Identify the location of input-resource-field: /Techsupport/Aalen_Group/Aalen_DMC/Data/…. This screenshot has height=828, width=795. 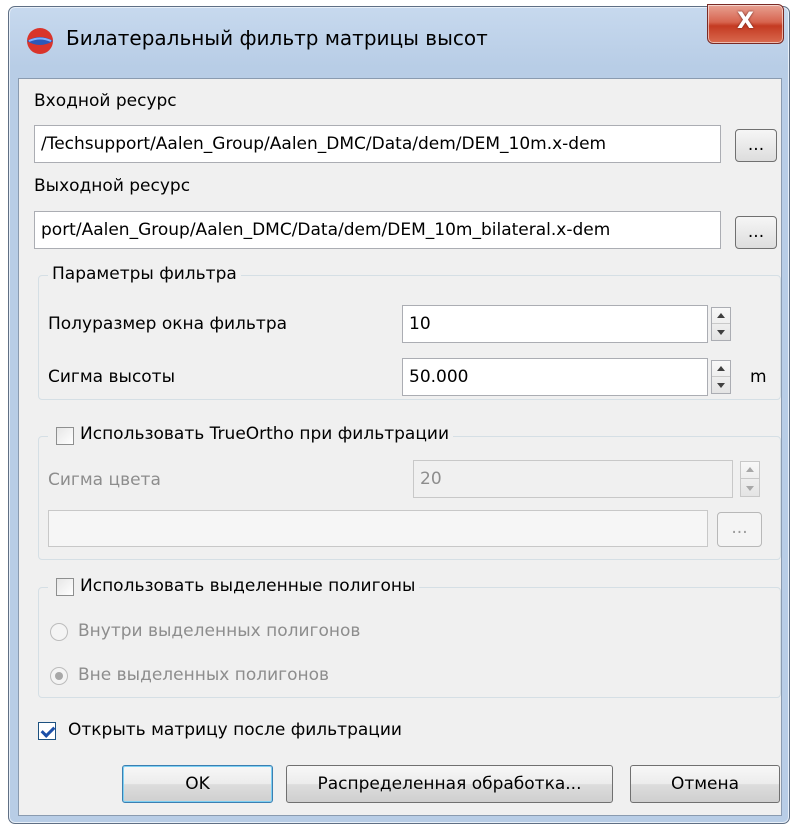
(377, 144).